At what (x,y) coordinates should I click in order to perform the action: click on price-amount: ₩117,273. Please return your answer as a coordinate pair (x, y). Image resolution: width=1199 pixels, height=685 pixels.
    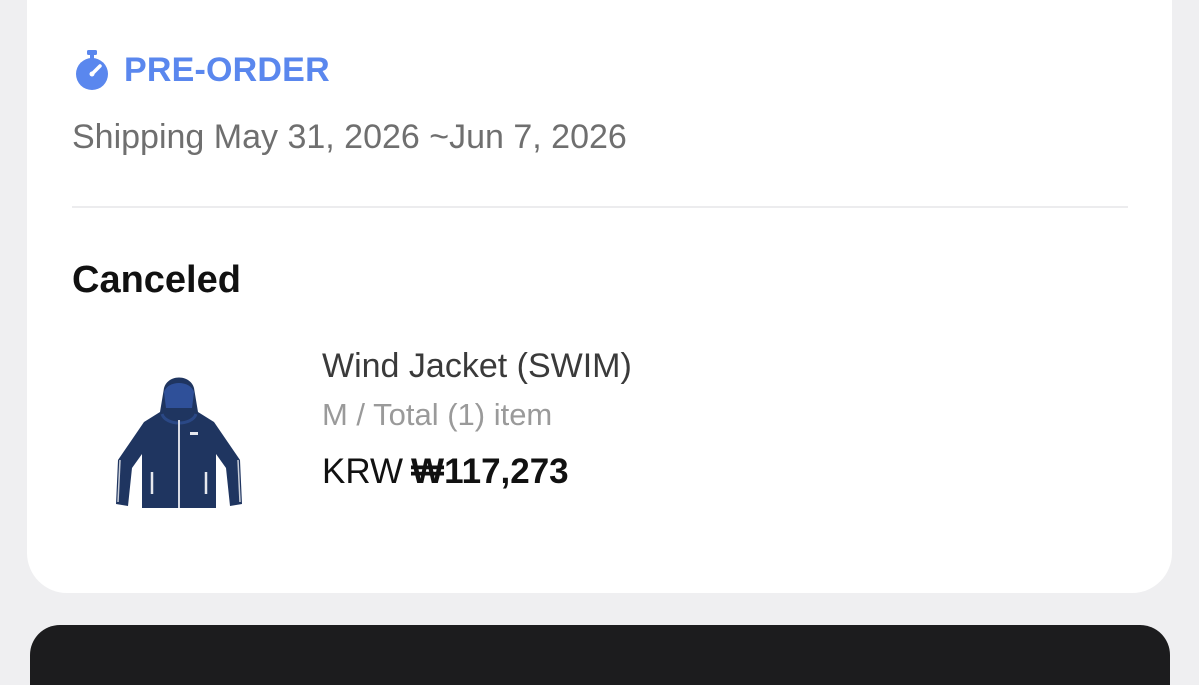
    Looking at the image, I should click on (490, 471).